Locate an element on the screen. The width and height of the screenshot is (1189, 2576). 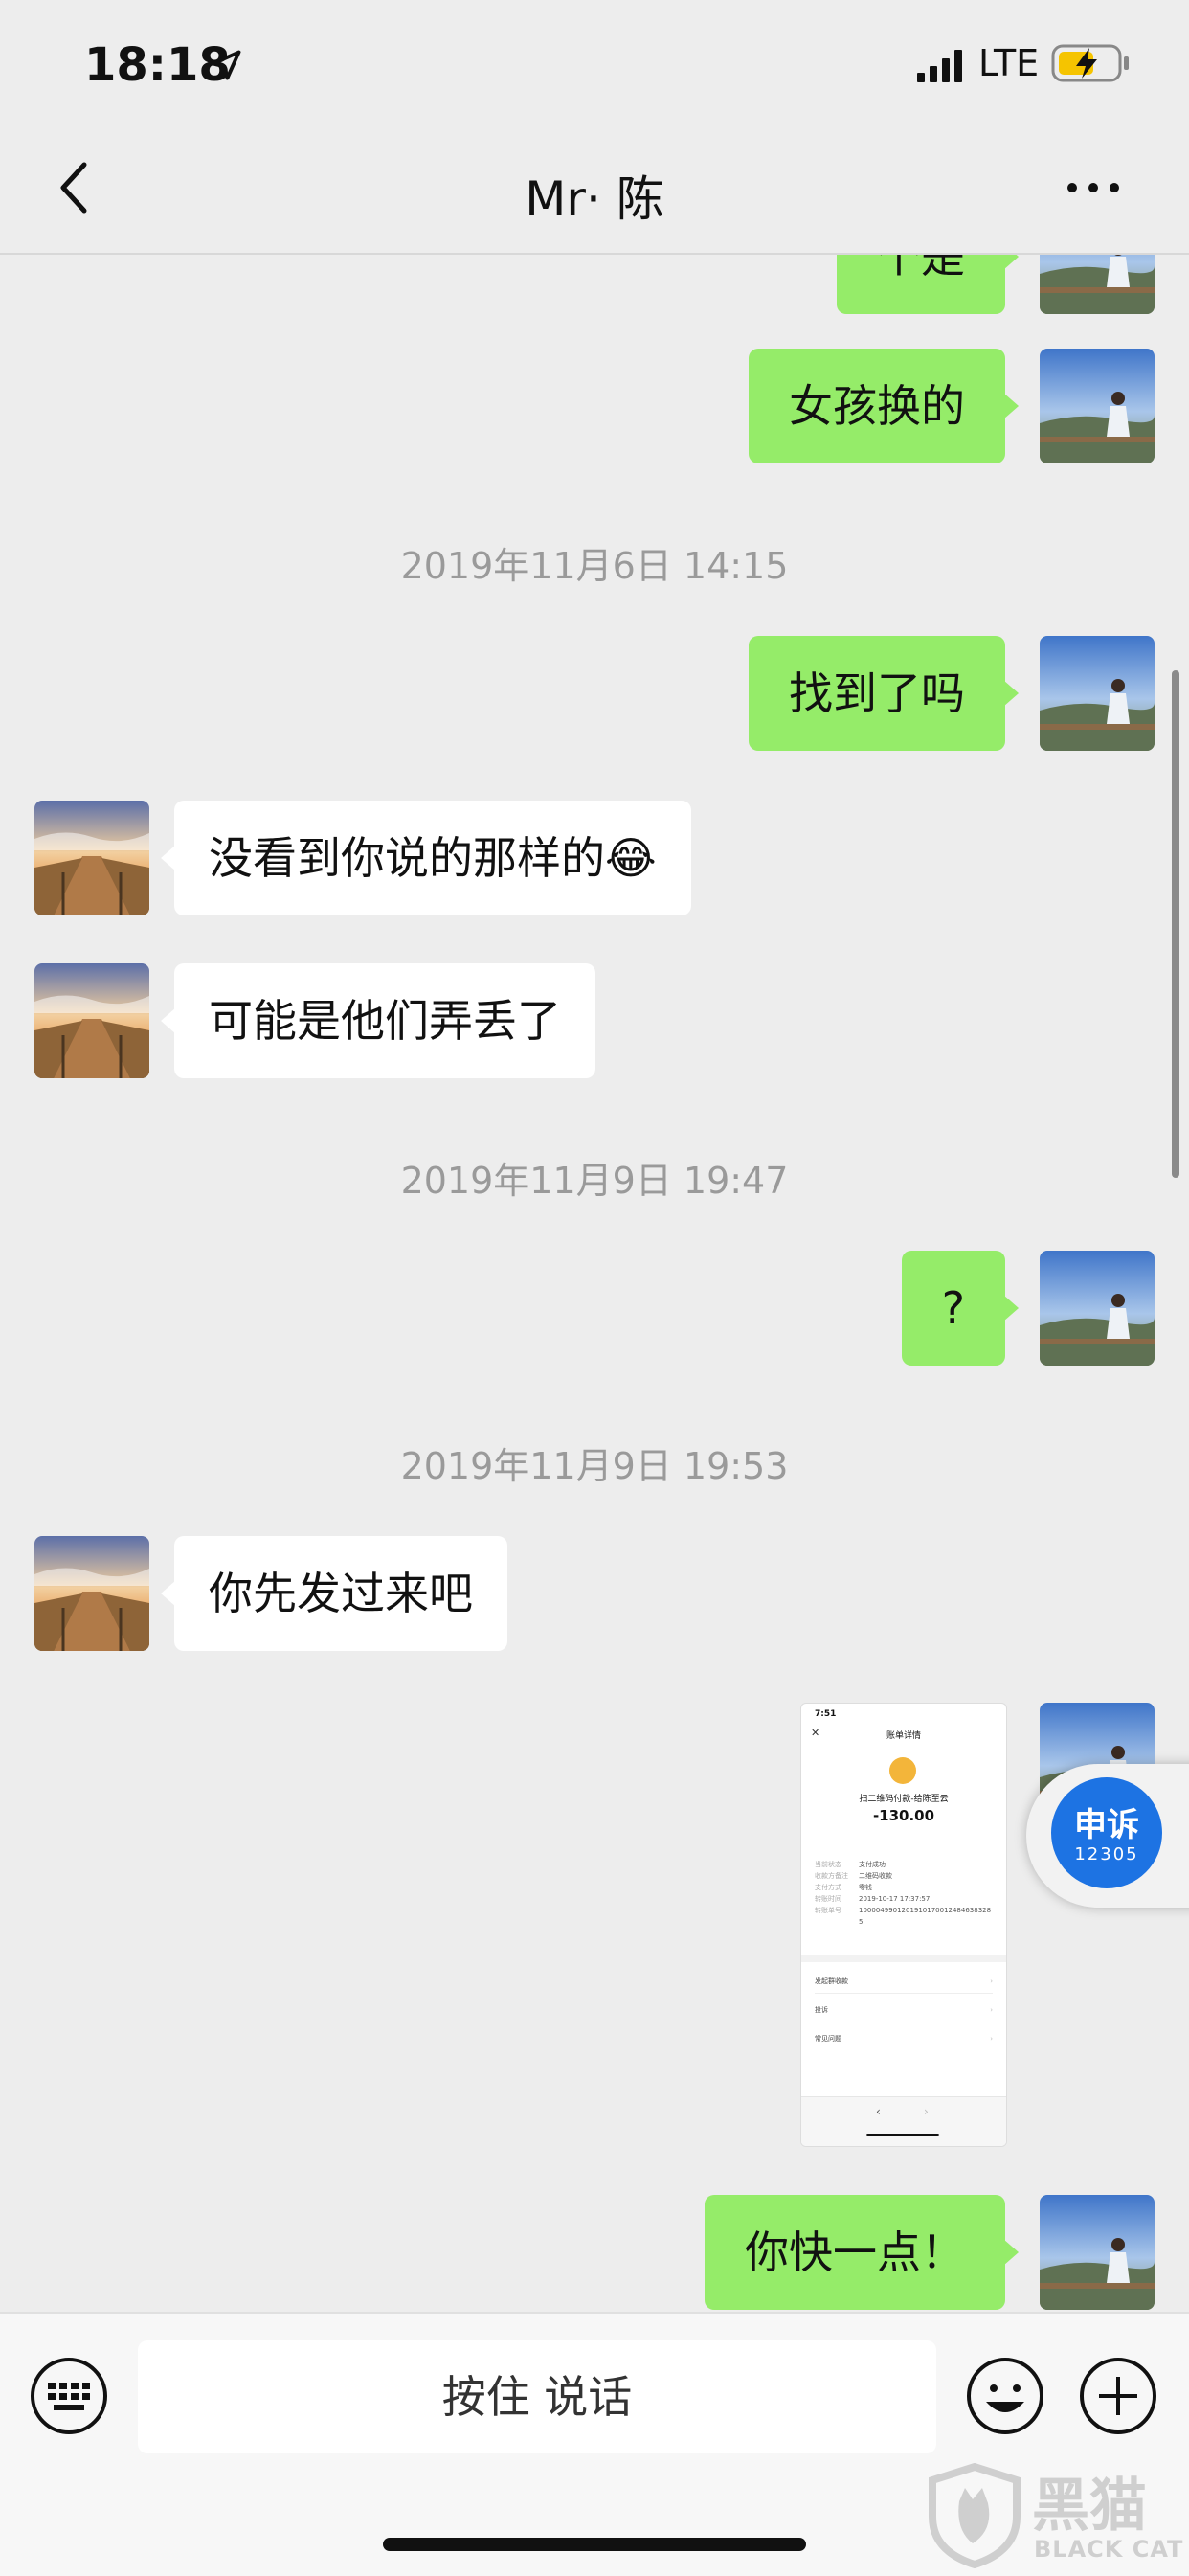
thumb-merchant: 扫二维码付款-给陈至云 is located at coordinates (904, 1799).